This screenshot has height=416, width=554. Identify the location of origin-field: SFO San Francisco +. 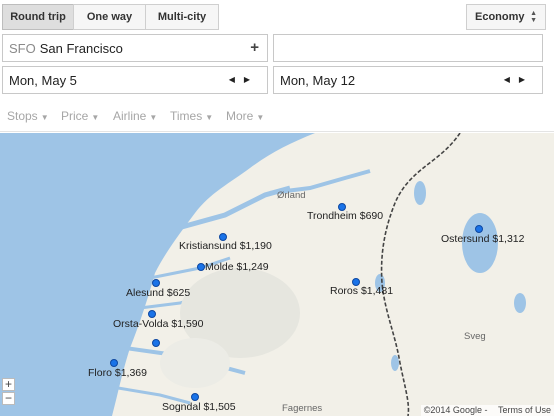
(135, 48).